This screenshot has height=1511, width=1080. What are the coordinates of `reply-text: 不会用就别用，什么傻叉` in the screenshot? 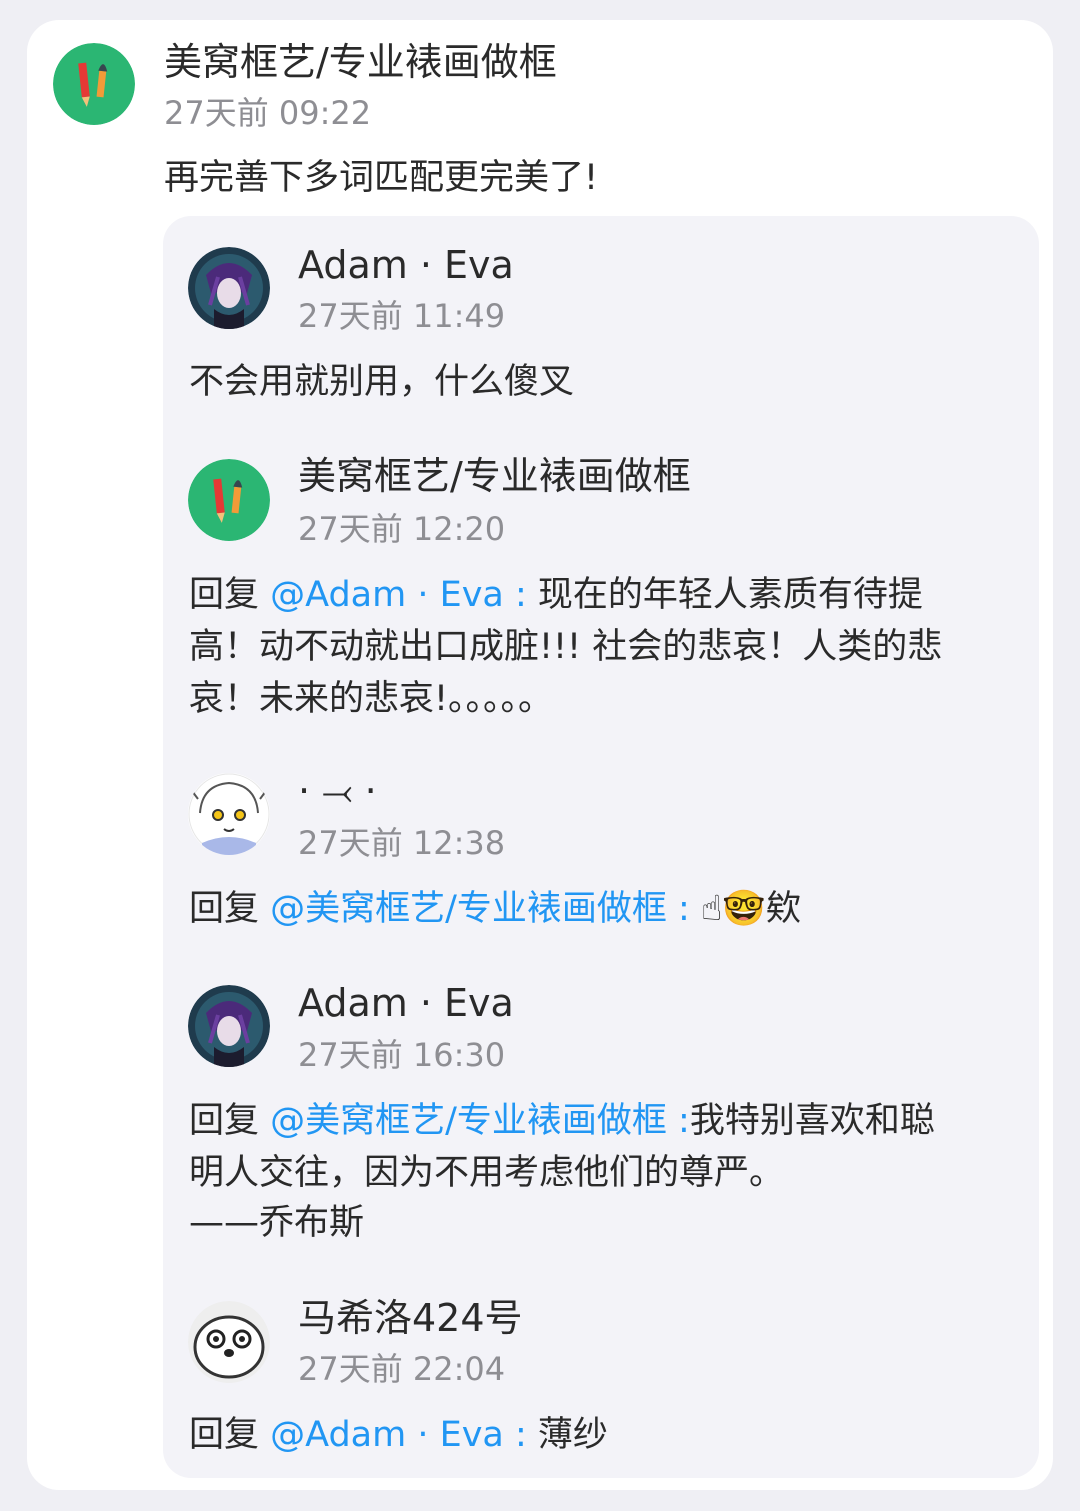 It's located at (382, 382).